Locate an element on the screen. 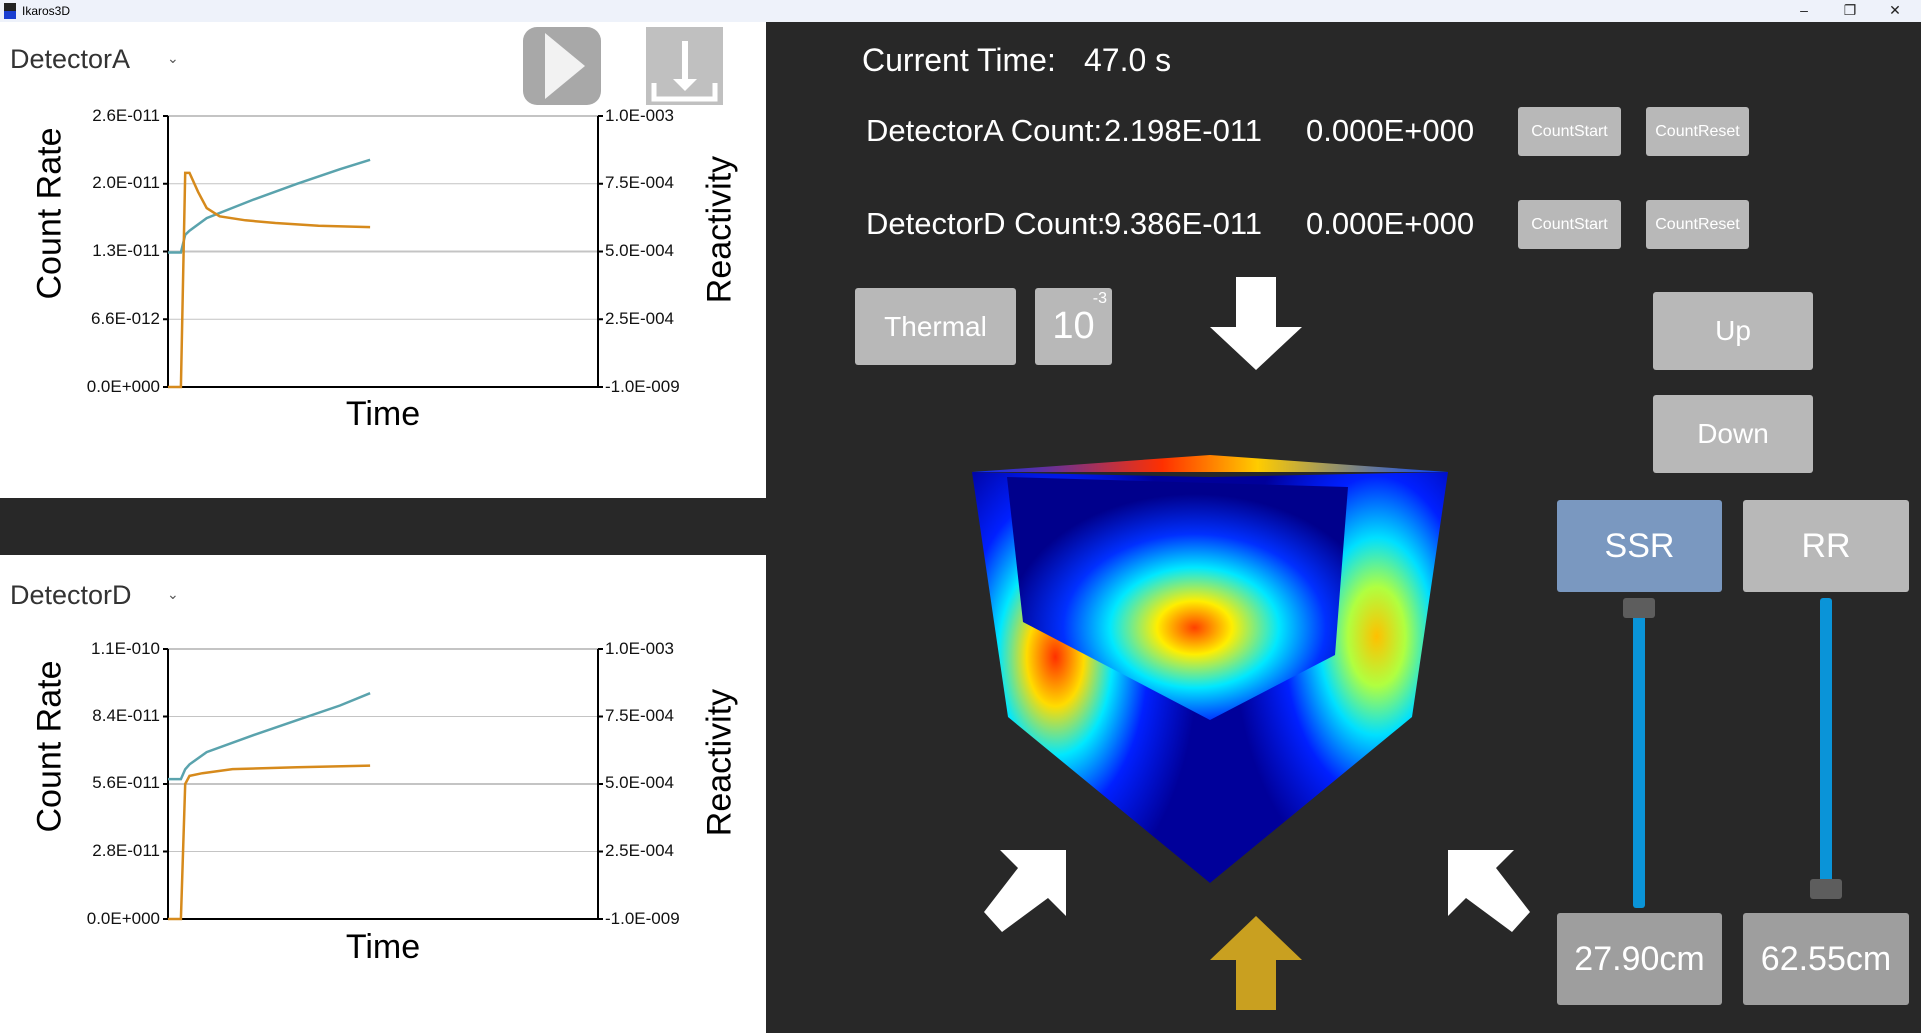 This screenshot has height=1033, width=1921. detector-d-countreset-button: CountReset is located at coordinates (1697, 224).